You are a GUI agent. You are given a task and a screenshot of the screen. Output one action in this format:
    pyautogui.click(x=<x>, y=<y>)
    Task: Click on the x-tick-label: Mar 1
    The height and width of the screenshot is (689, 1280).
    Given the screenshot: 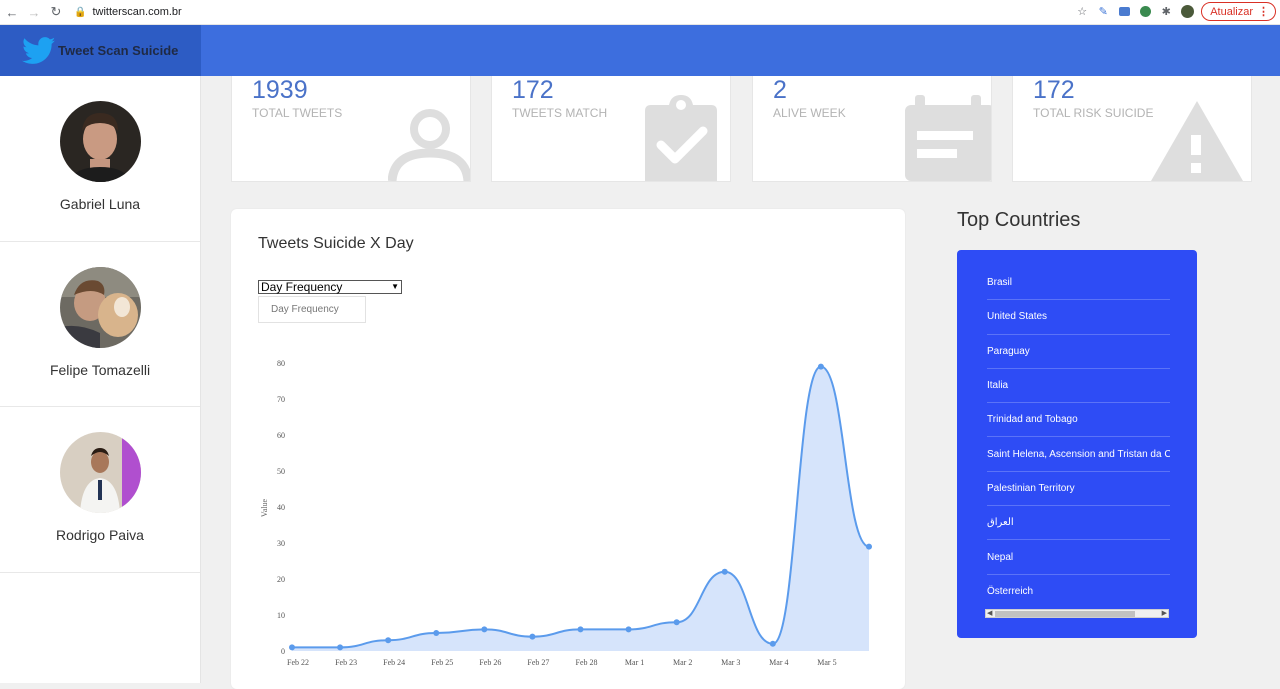 What is the action you would take?
    pyautogui.click(x=634, y=662)
    